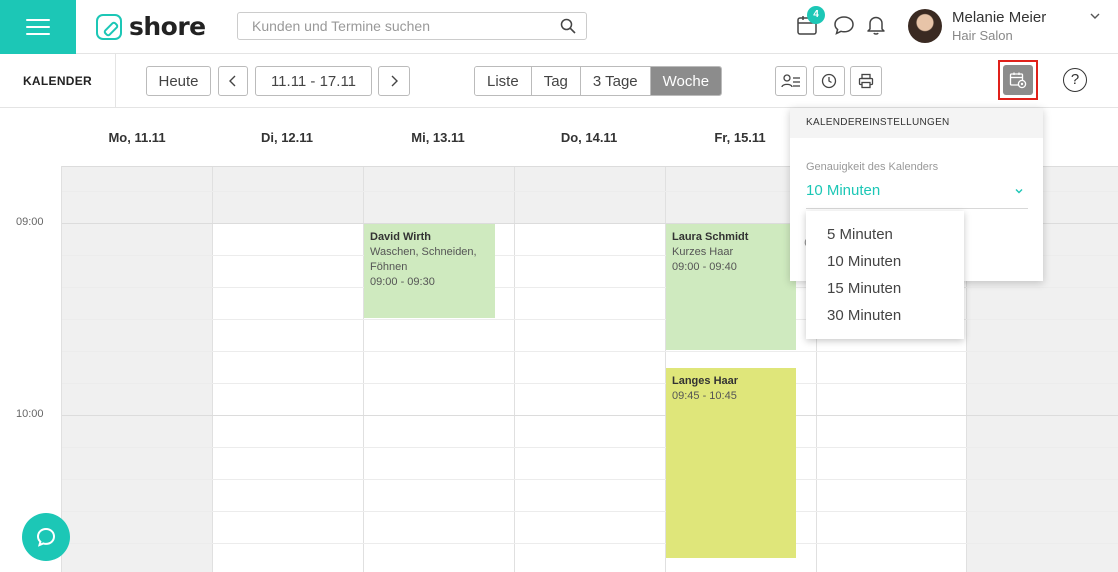 This screenshot has width=1118, height=572. I want to click on option-10-minuten: 10 Minuten, so click(885, 265).